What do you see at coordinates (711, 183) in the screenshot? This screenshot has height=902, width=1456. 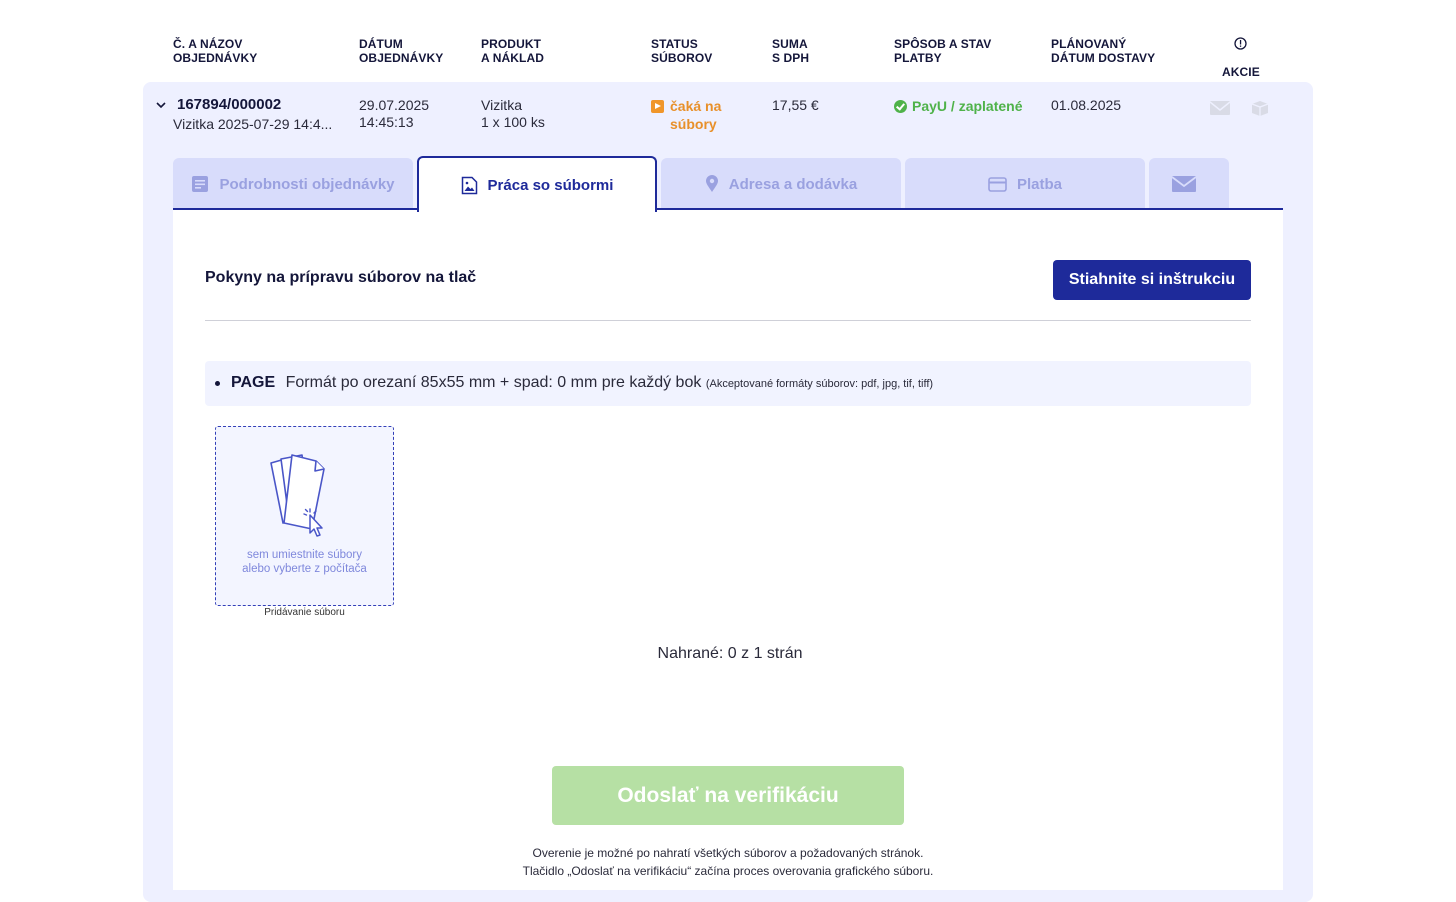 I see `location-pin-icon` at bounding box center [711, 183].